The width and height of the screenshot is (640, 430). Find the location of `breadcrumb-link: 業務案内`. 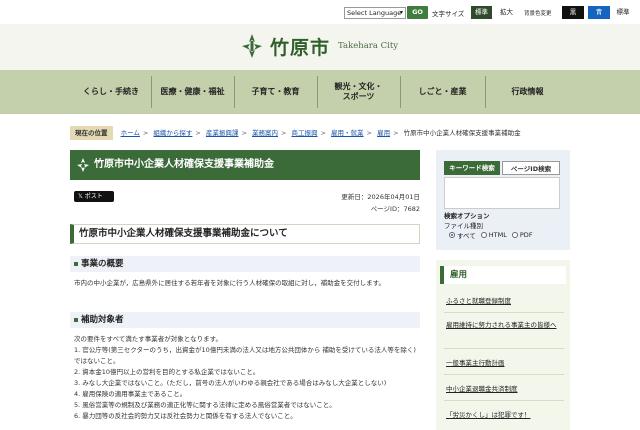

breadcrumb-link: 業務案内 is located at coordinates (265, 133).